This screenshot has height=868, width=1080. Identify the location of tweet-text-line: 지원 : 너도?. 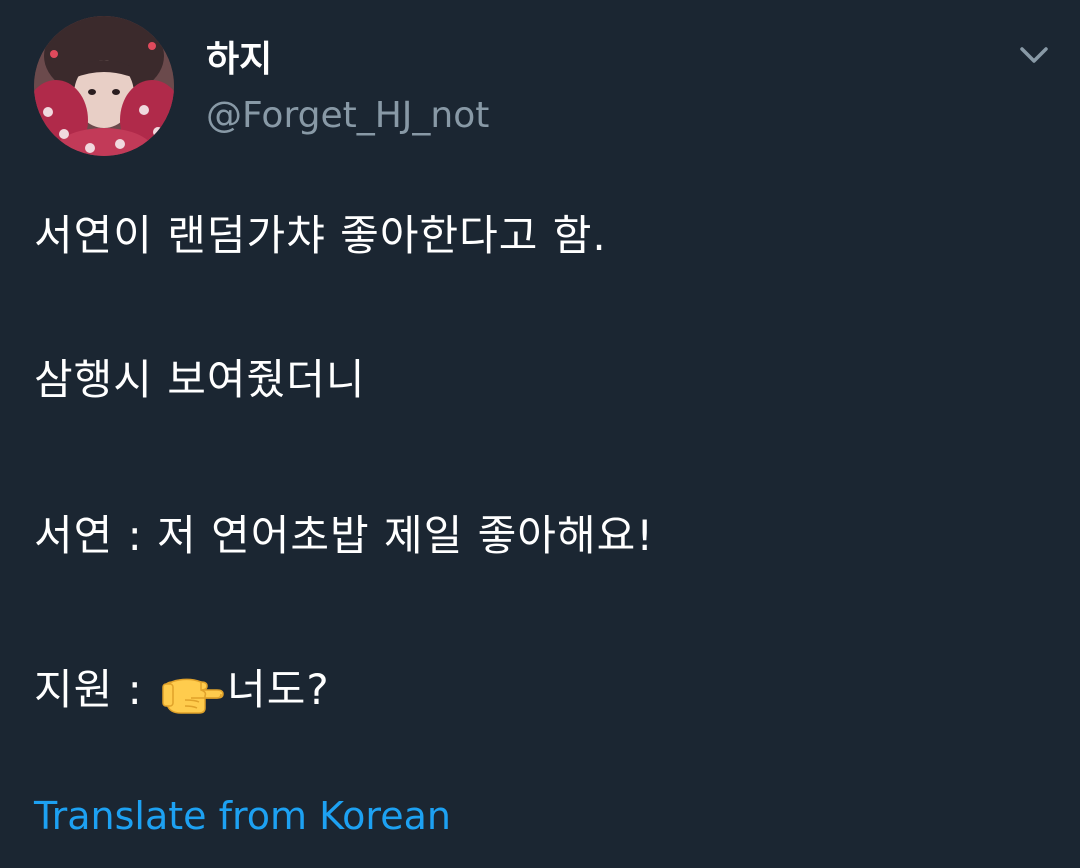
(182, 690).